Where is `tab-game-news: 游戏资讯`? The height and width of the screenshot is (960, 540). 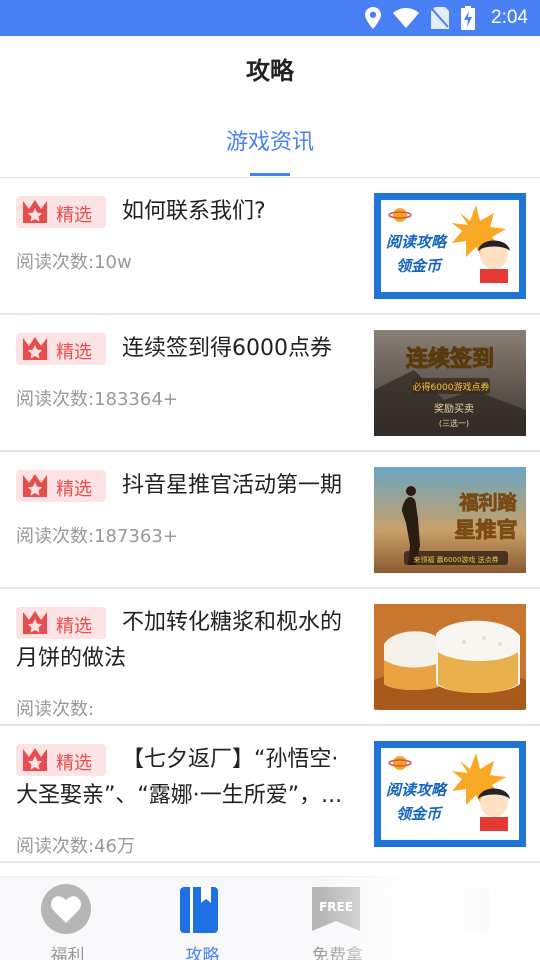 tab-game-news: 游戏资讯 is located at coordinates (270, 140).